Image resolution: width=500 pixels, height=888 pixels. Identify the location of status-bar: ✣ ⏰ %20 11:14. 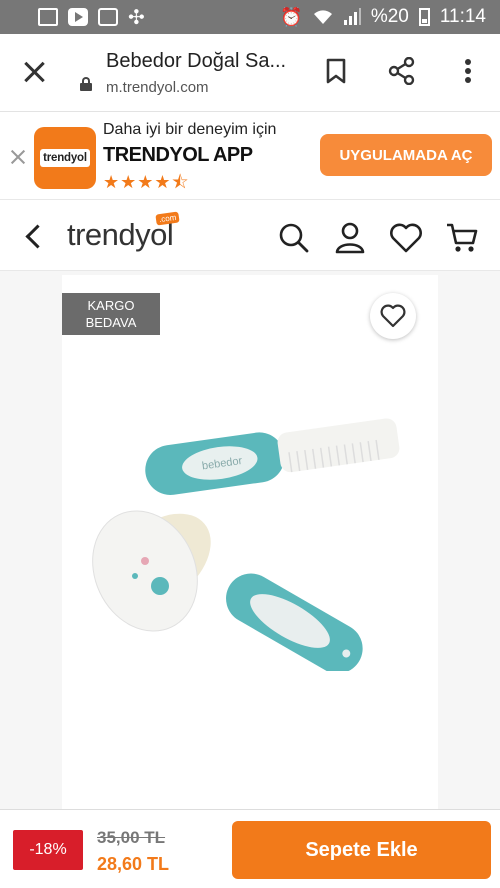
(250, 17).